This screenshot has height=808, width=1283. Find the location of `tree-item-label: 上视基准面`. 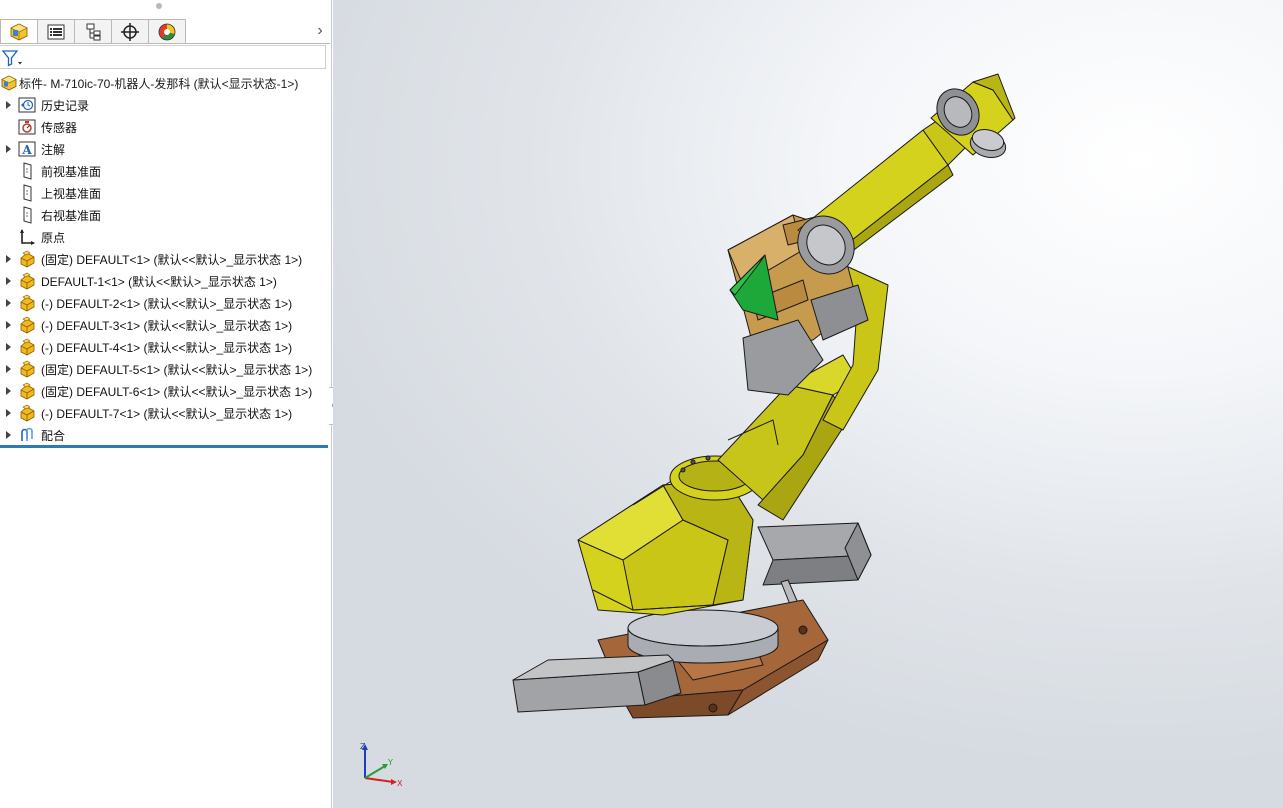

tree-item-label: 上视基准面 is located at coordinates (71, 193).